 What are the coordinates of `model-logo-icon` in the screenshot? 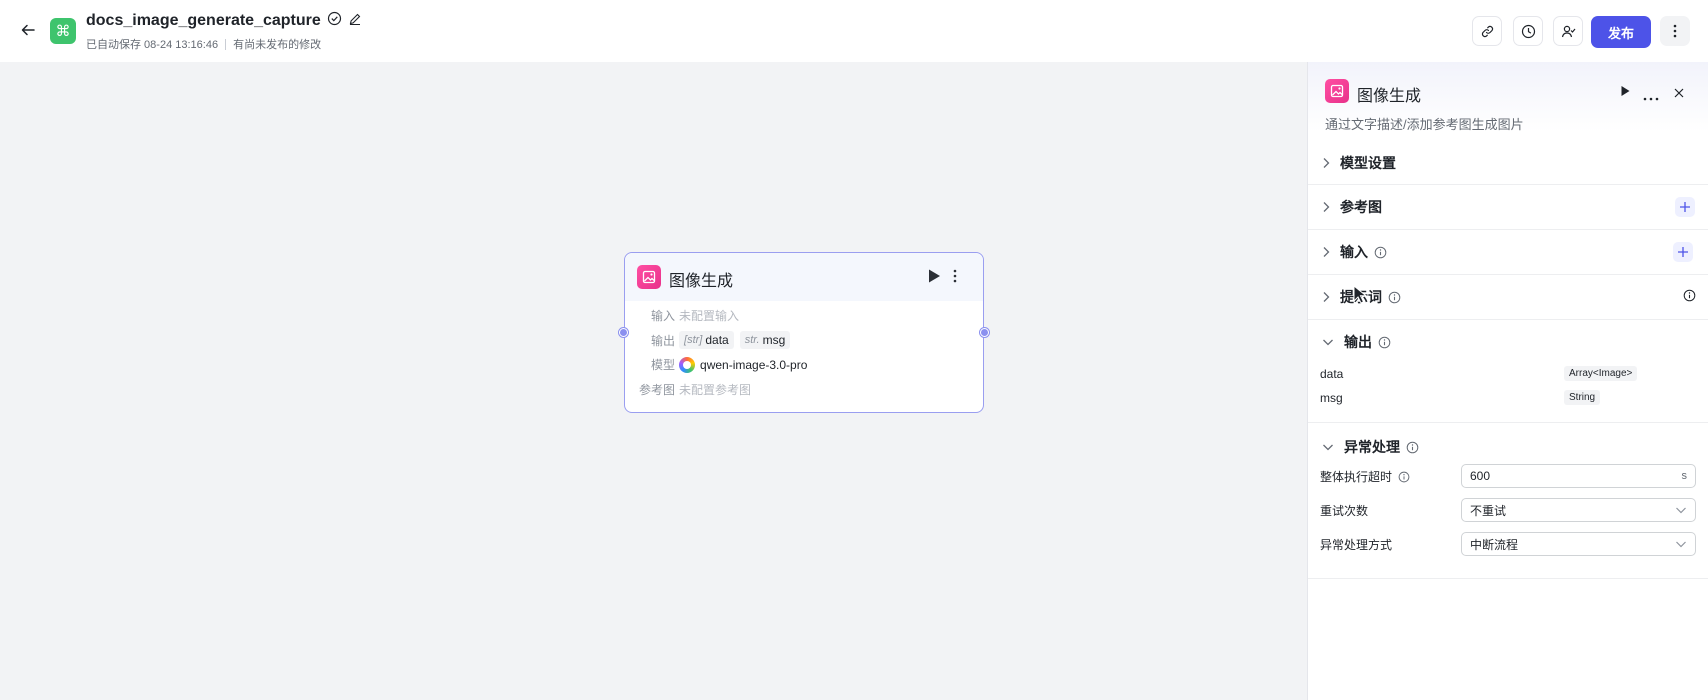 It's located at (687, 364).